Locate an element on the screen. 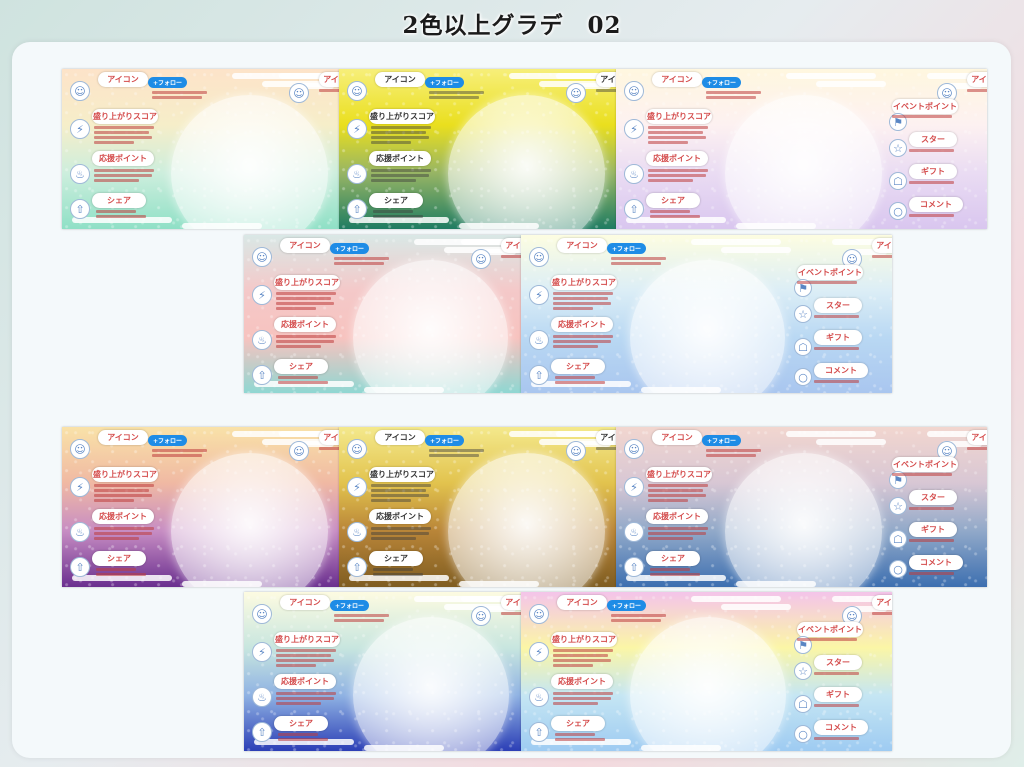 Image resolution: width=1024 pixels, height=767 pixels. comment-icon: ○ is located at coordinates (898, 569).